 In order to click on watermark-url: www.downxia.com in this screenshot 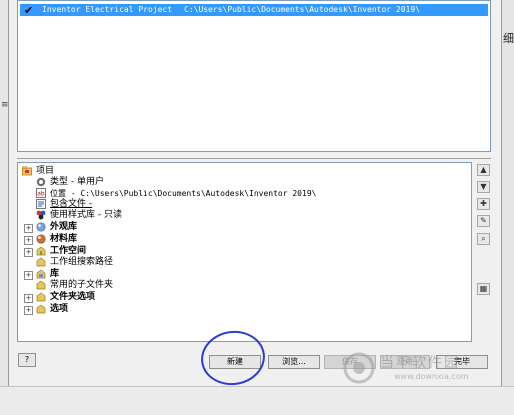, I will do `click(431, 376)`.